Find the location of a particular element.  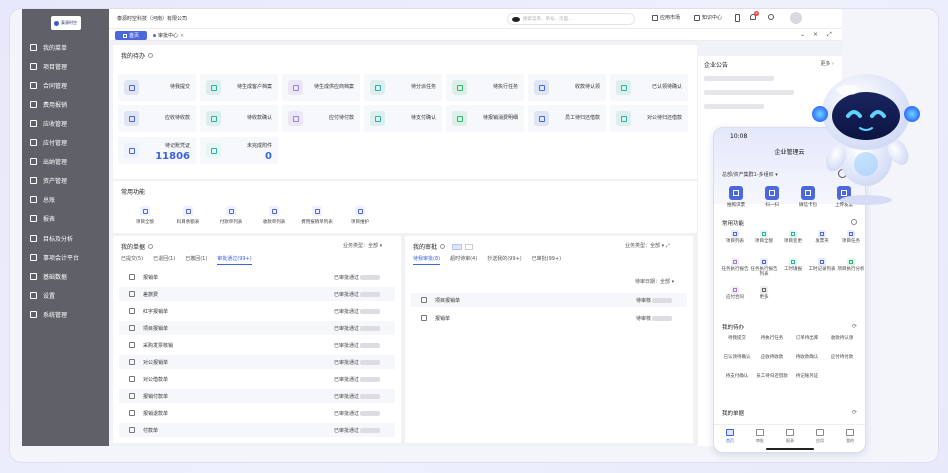

phone-todo-item: 待支付确认 is located at coordinates (737, 376).